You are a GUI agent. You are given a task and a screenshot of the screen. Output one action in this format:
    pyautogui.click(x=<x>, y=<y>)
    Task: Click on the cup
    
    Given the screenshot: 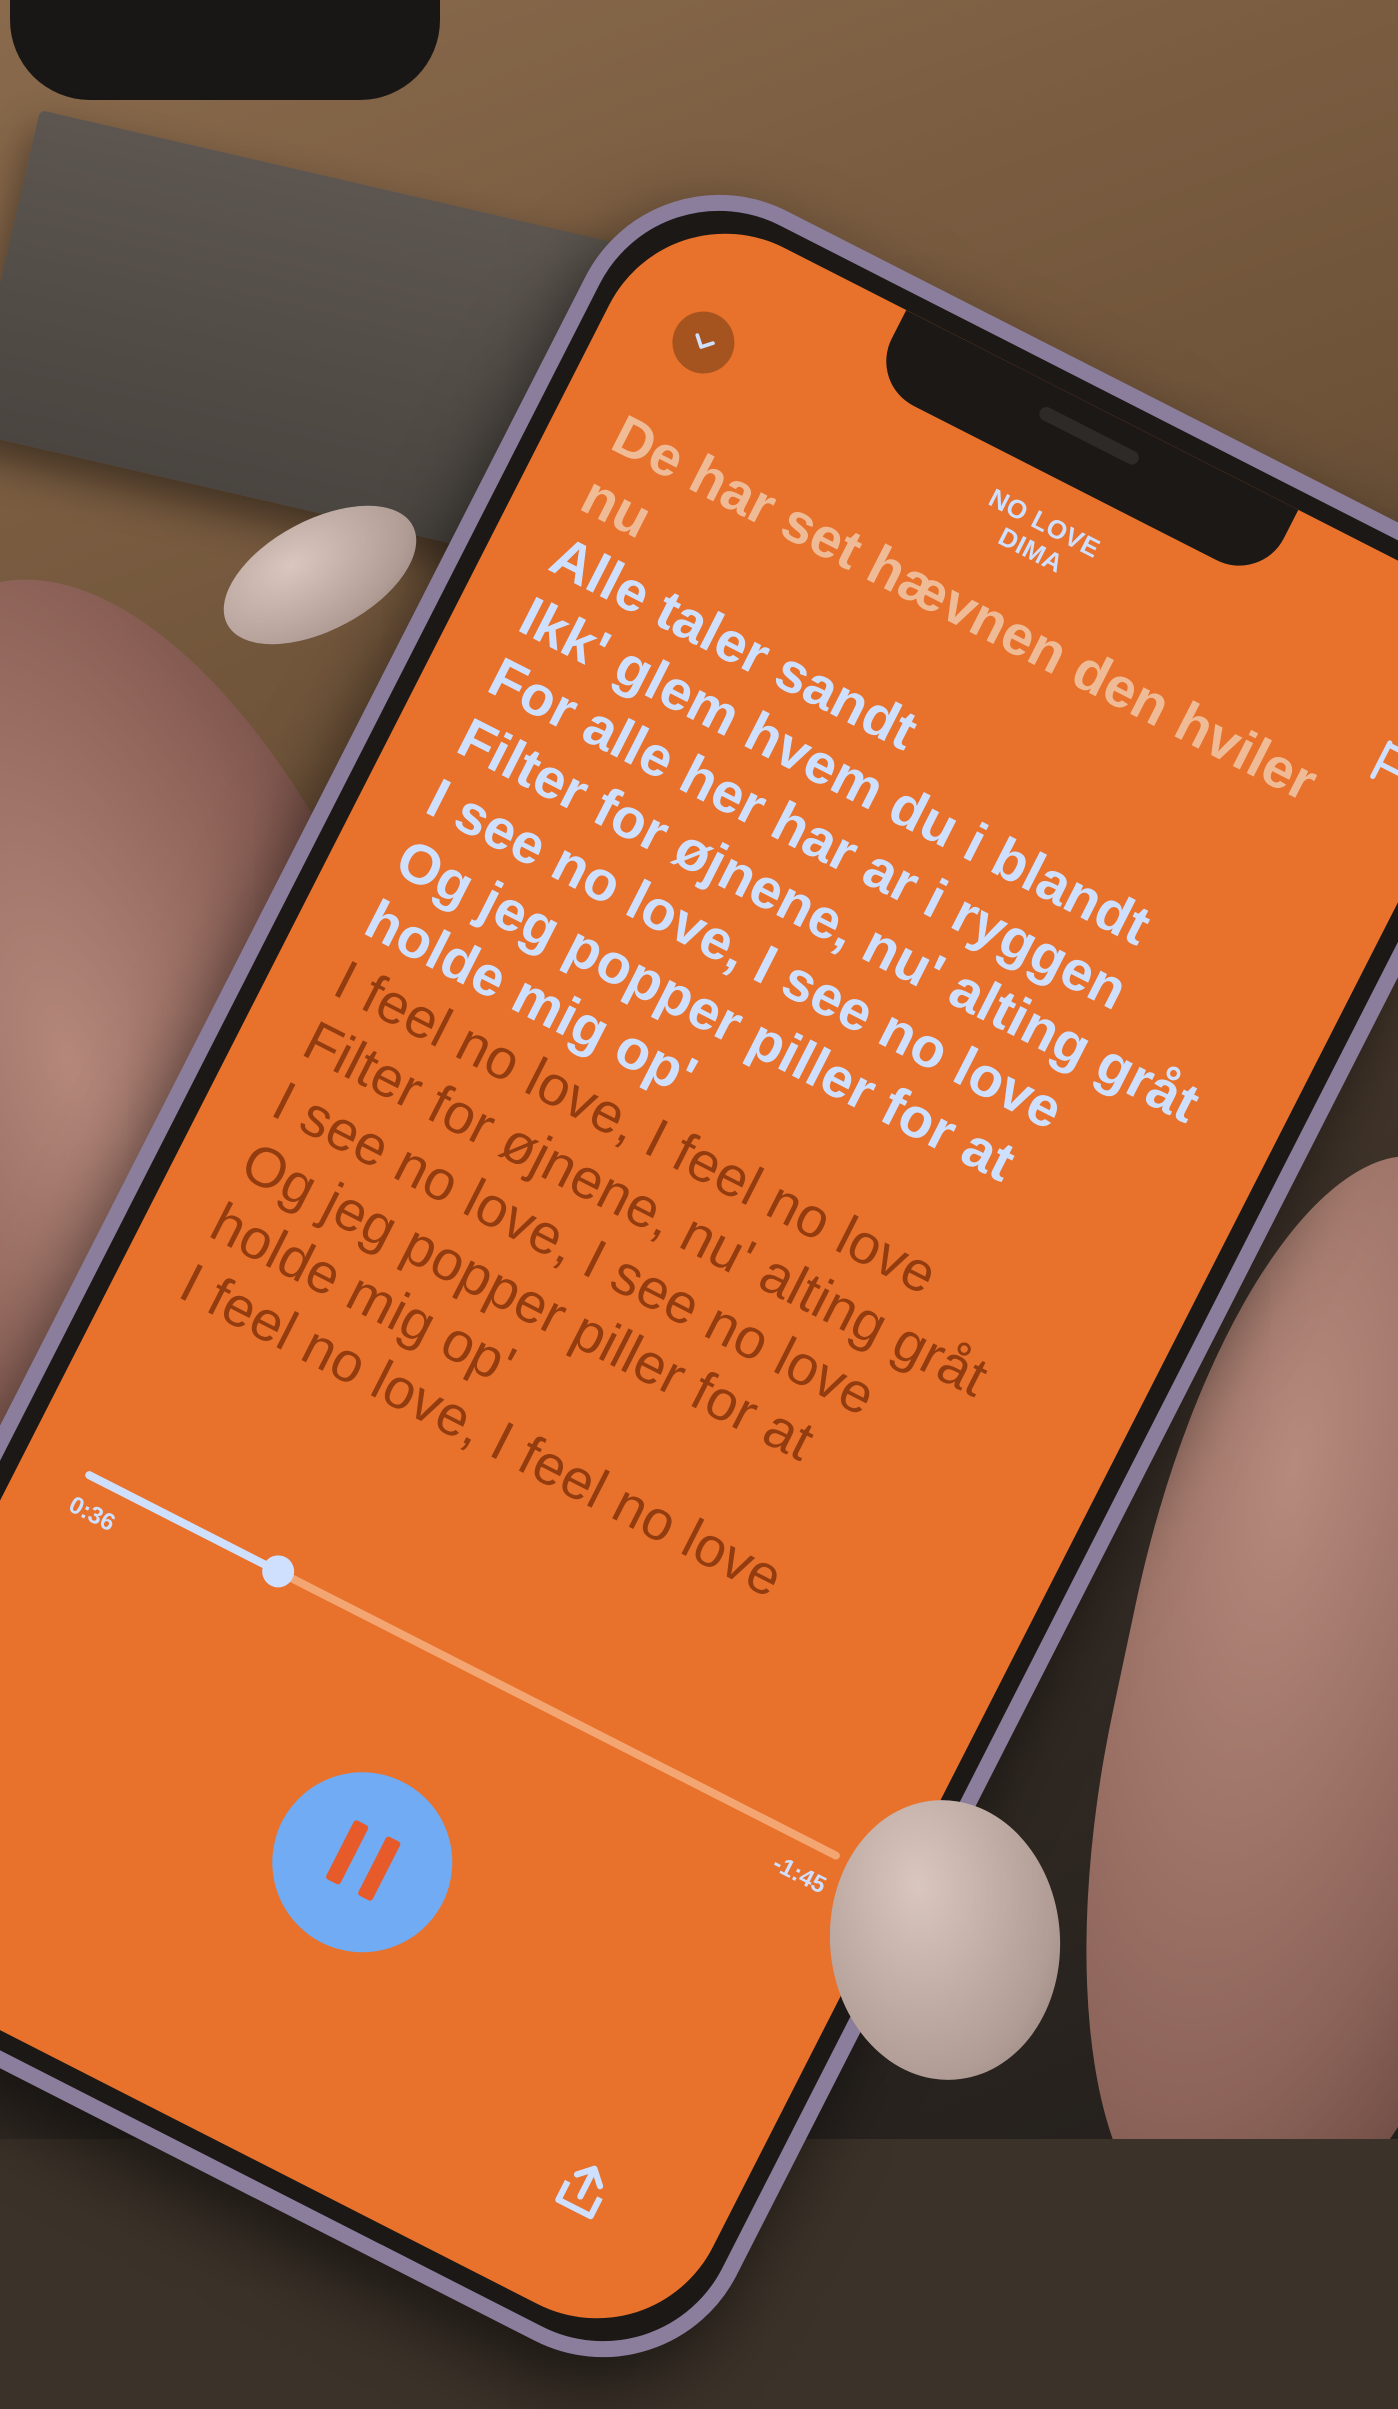 What is the action you would take?
    pyautogui.click(x=225, y=50)
    